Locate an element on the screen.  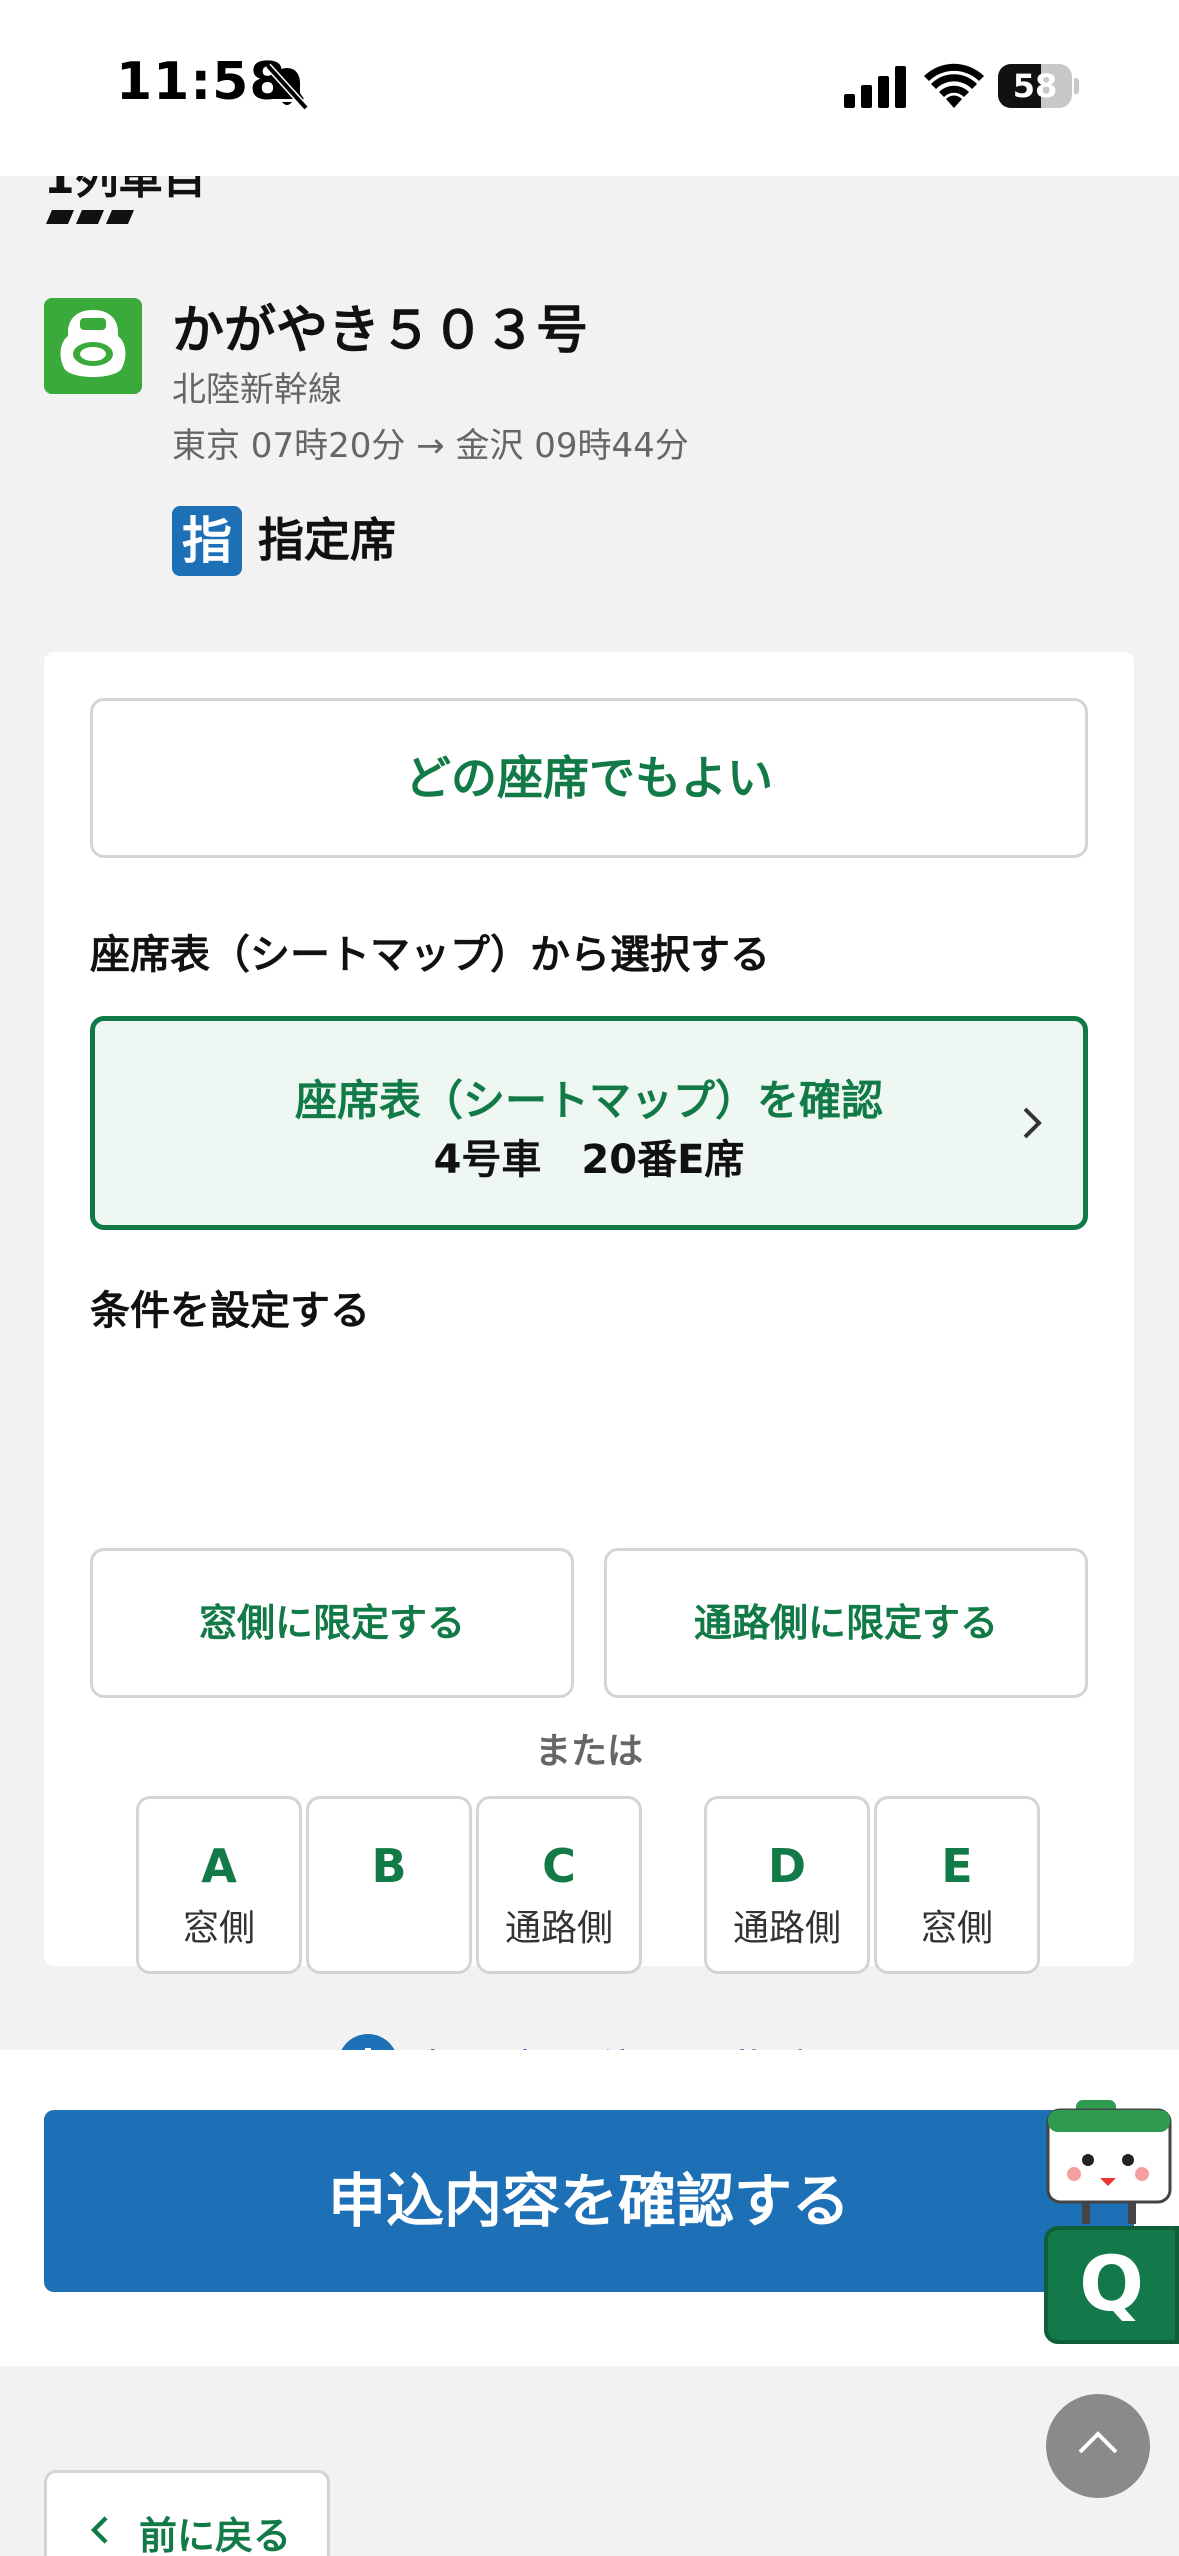
seatmap-heading: 座席表（シートマップ）から選択する is located at coordinates (430, 955).